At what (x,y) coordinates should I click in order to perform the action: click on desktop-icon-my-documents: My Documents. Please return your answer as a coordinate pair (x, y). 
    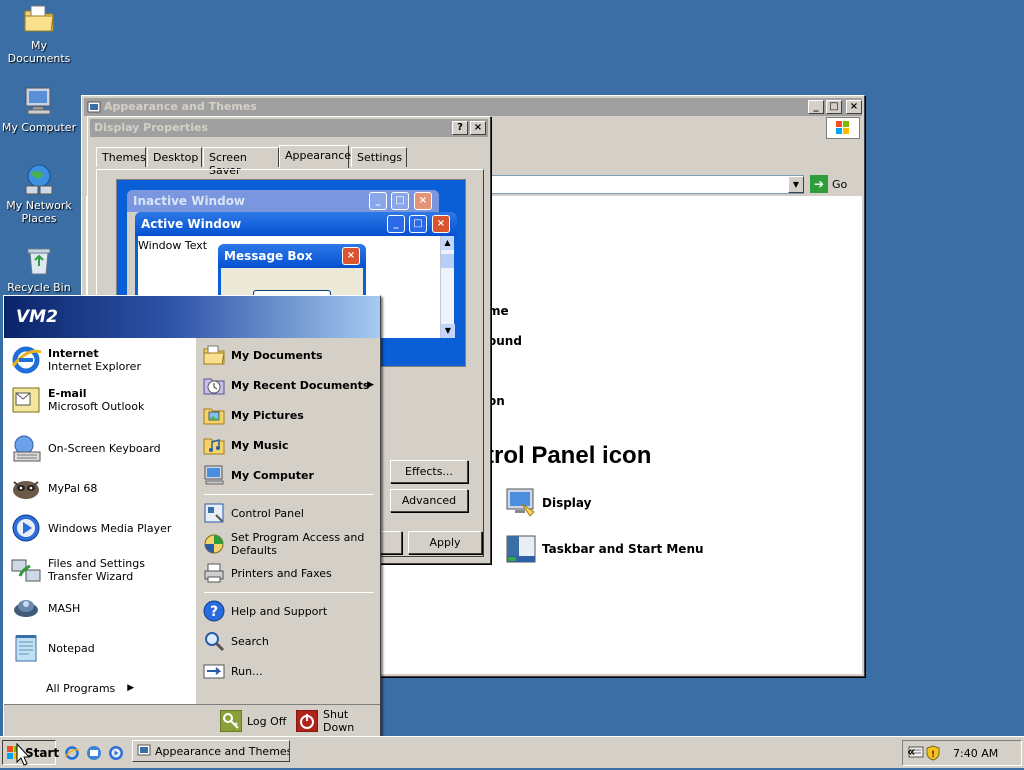
    Looking at the image, I should click on (39, 33).